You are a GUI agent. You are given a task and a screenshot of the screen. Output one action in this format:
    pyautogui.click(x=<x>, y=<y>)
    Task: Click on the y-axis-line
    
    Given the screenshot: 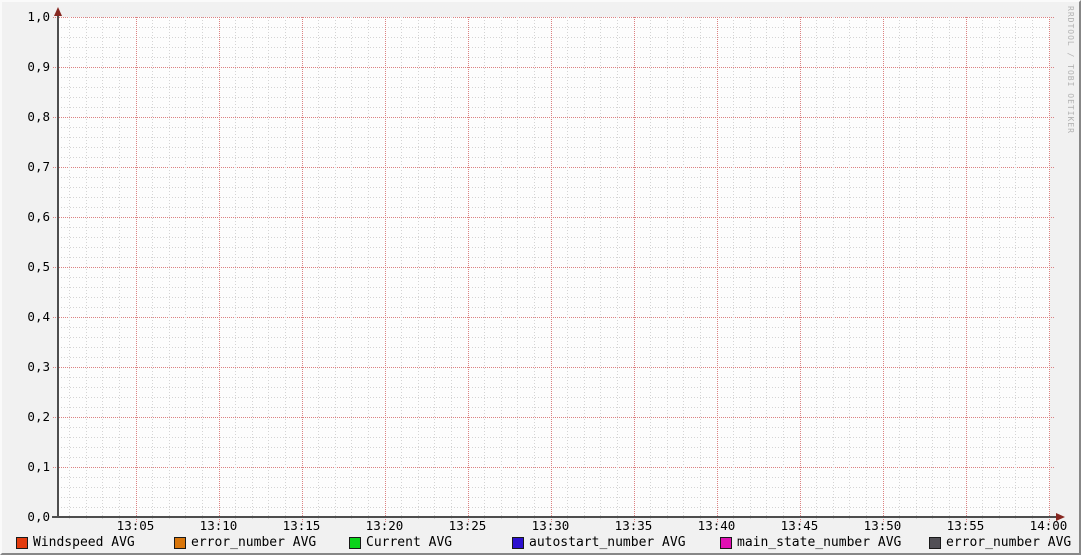 What is the action you would take?
    pyautogui.click(x=58, y=265)
    